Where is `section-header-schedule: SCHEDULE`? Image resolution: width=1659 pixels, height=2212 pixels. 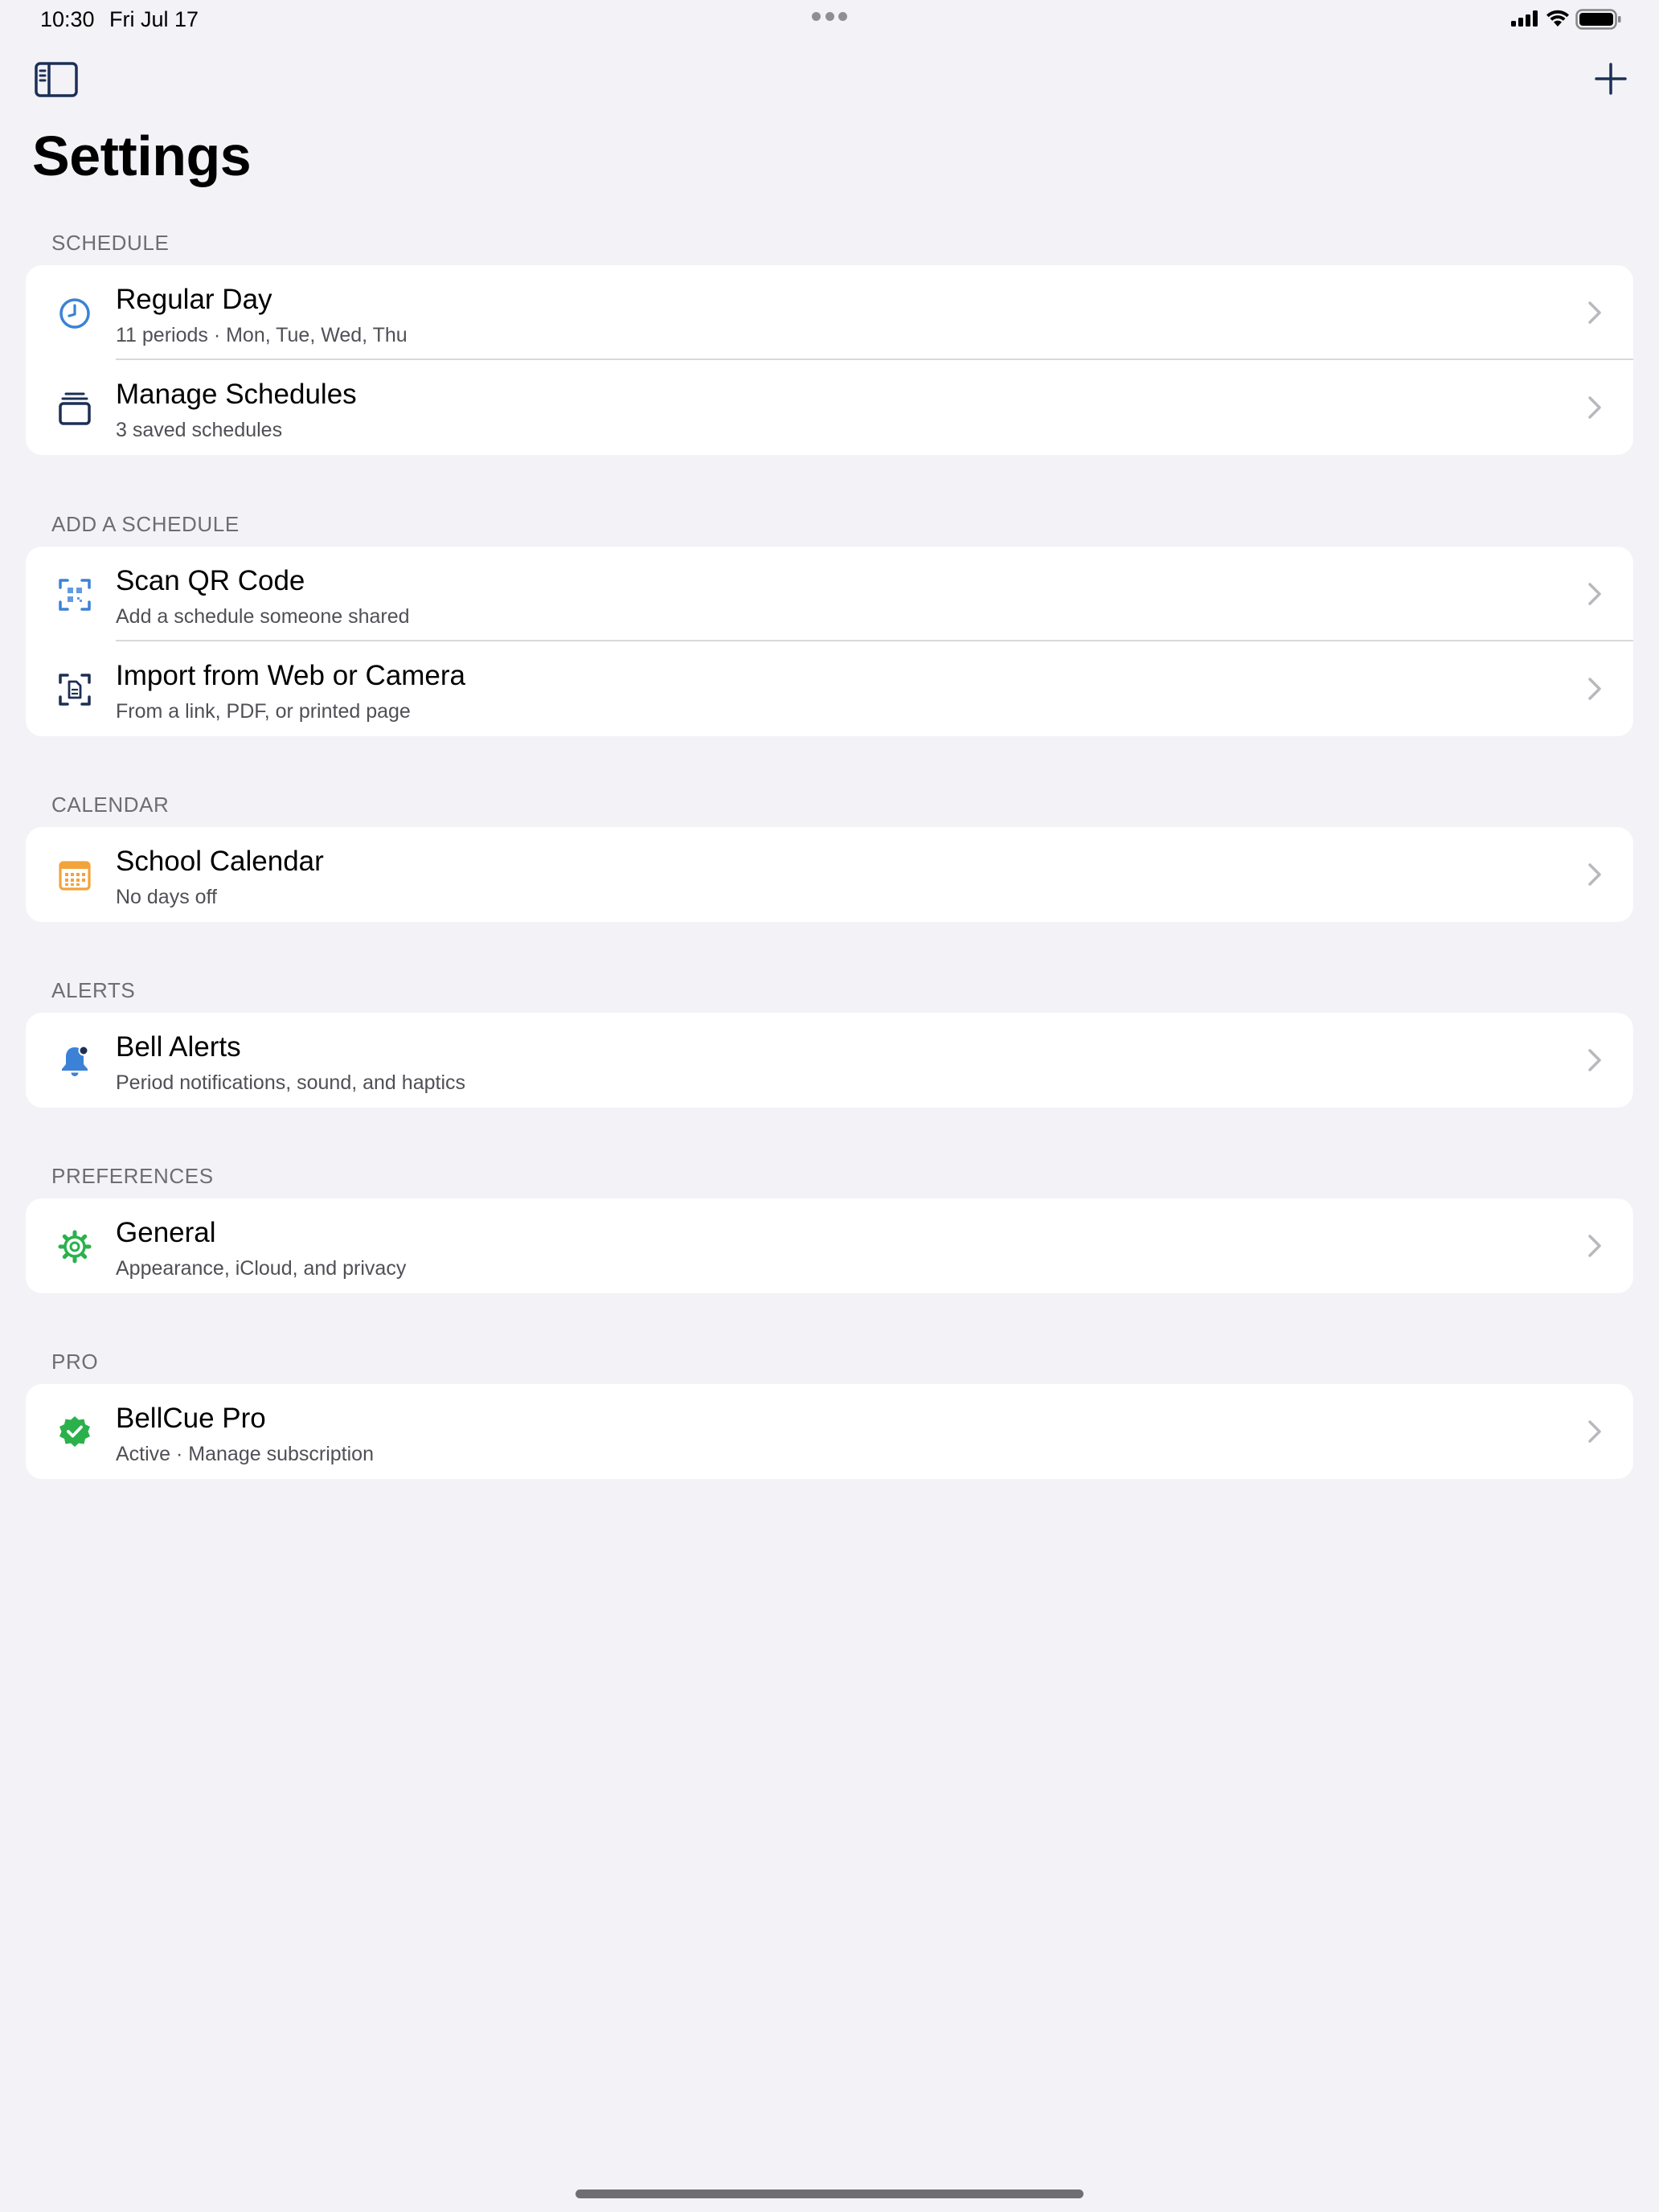
section-header-schedule: SCHEDULE is located at coordinates (111, 243).